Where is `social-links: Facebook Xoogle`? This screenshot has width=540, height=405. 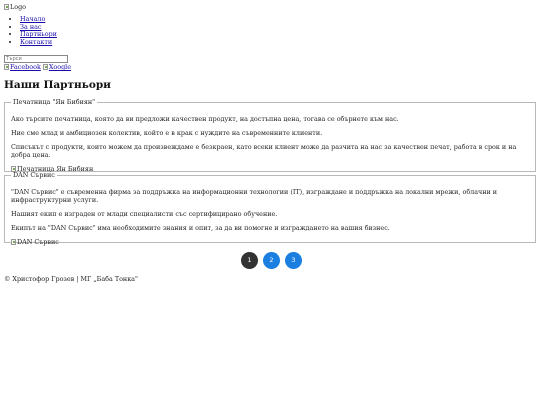
social-links: Facebook Xoogle is located at coordinates (37, 67).